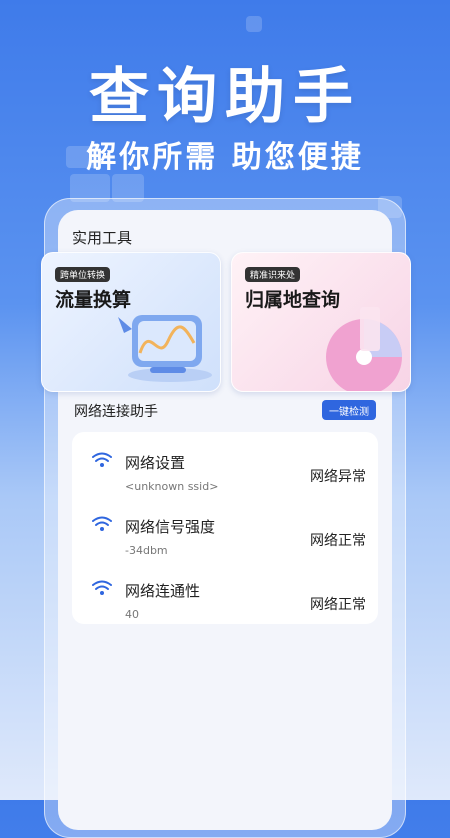 The height and width of the screenshot is (838, 450). I want to click on list-item: 网络设置 <unknown ssid> 网络异常, so click(225, 474).